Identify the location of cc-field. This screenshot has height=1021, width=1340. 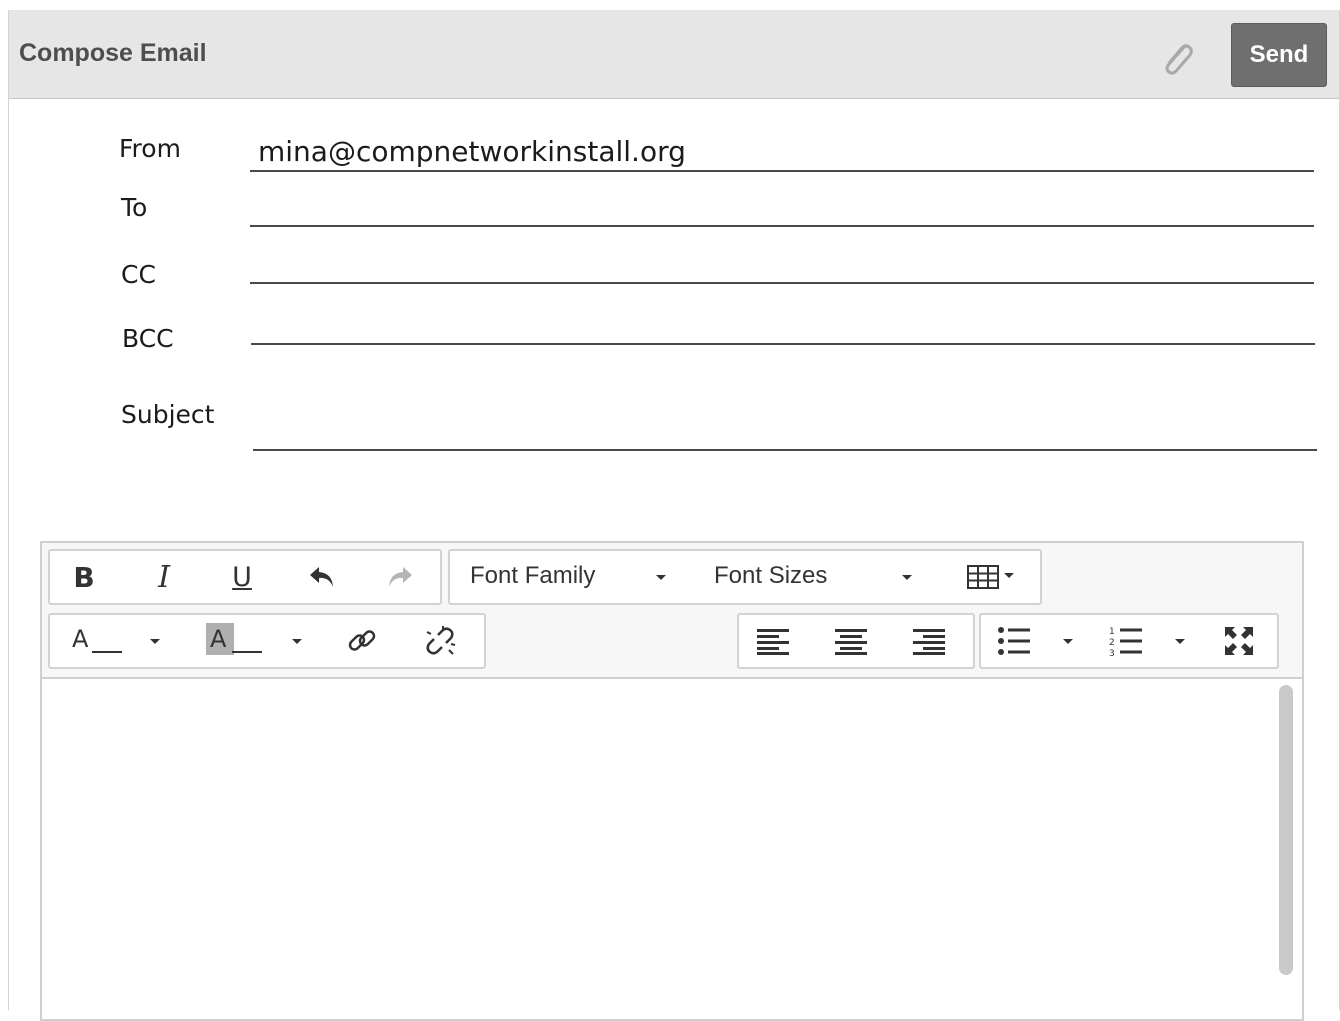
(782, 264).